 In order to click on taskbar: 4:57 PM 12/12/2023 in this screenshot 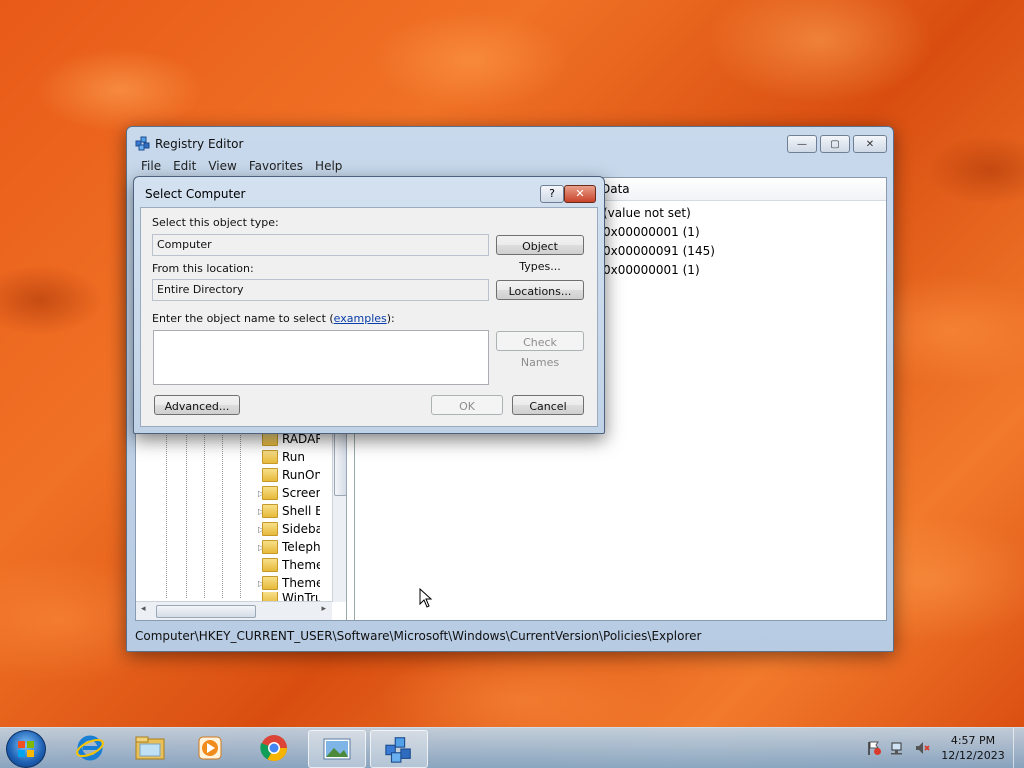, I will do `click(512, 747)`.